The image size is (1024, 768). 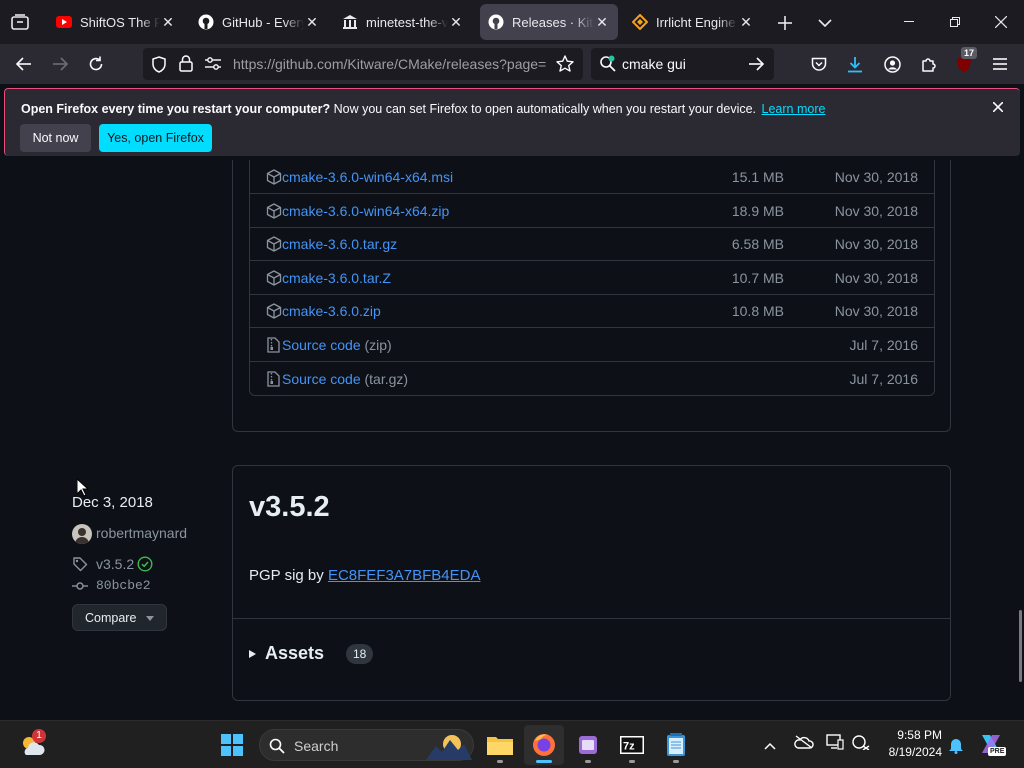 I want to click on asset-link: cmake-3.6.0-win64-x64.msi, so click(x=367, y=177).